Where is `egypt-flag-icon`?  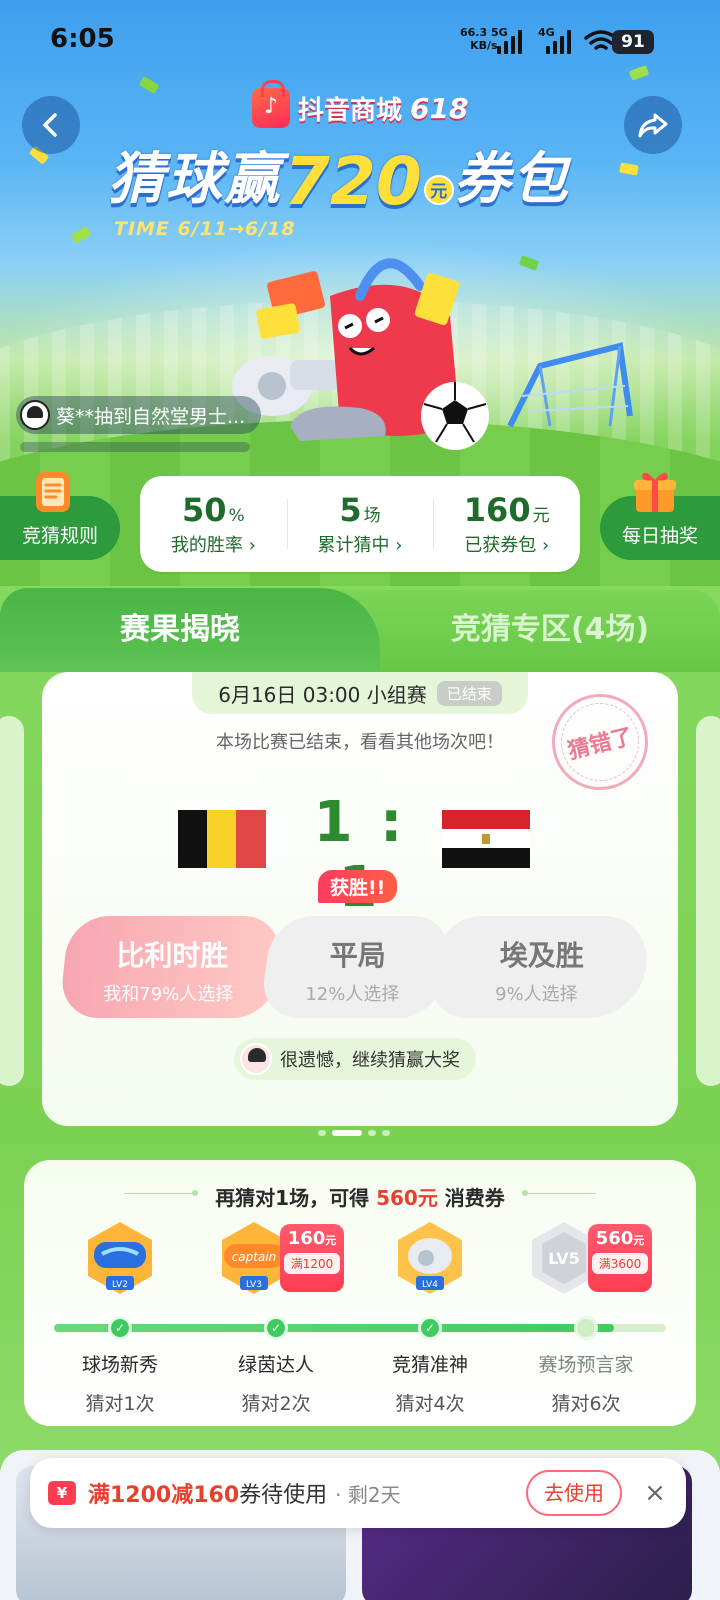 egypt-flag-icon is located at coordinates (486, 839).